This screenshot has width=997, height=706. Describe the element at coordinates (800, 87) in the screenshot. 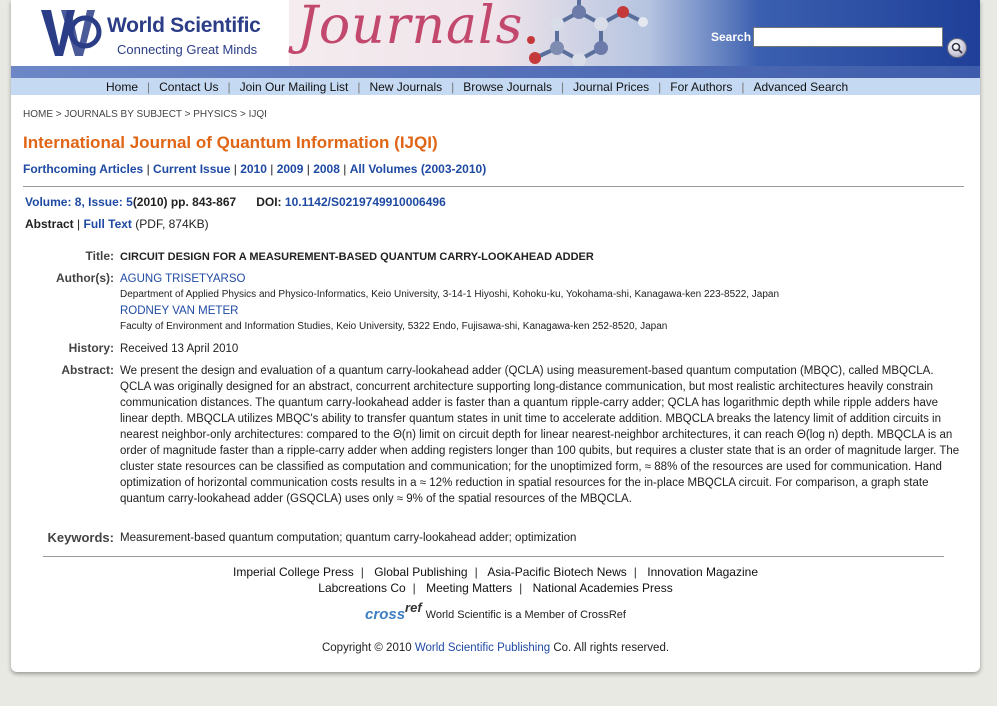

I see `nav-advanced-search: Advanced Search` at that location.